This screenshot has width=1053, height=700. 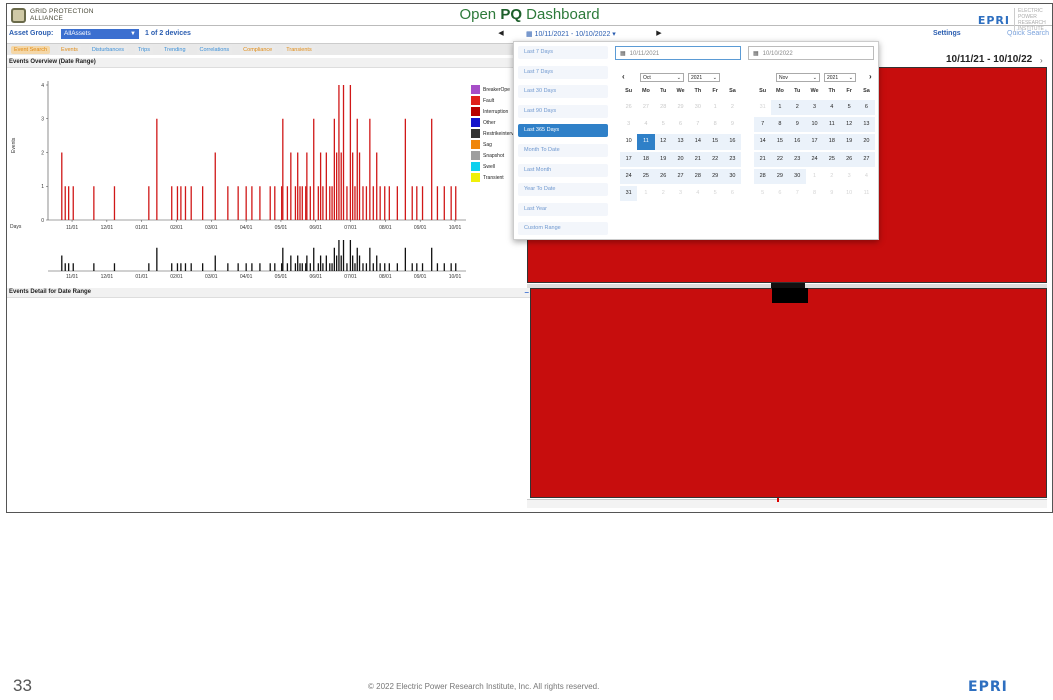 I want to click on legend-item: Restrikeinterval, so click(x=494, y=133).